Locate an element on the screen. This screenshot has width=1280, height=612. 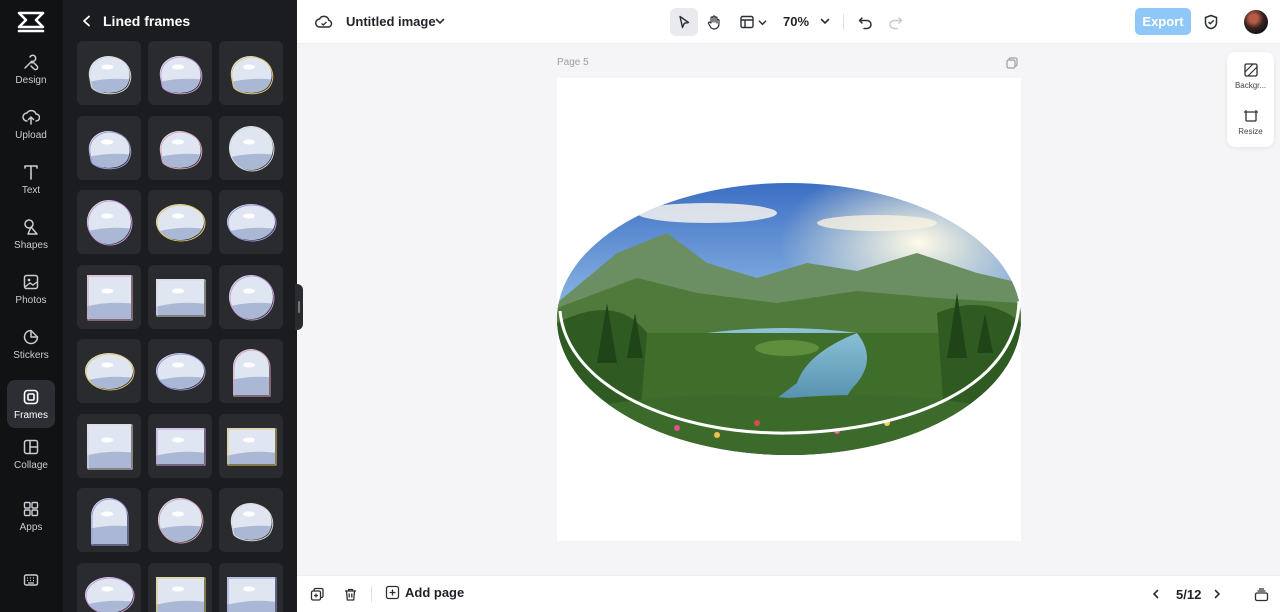
sidebar-item-label: Design is located at coordinates (31, 80).